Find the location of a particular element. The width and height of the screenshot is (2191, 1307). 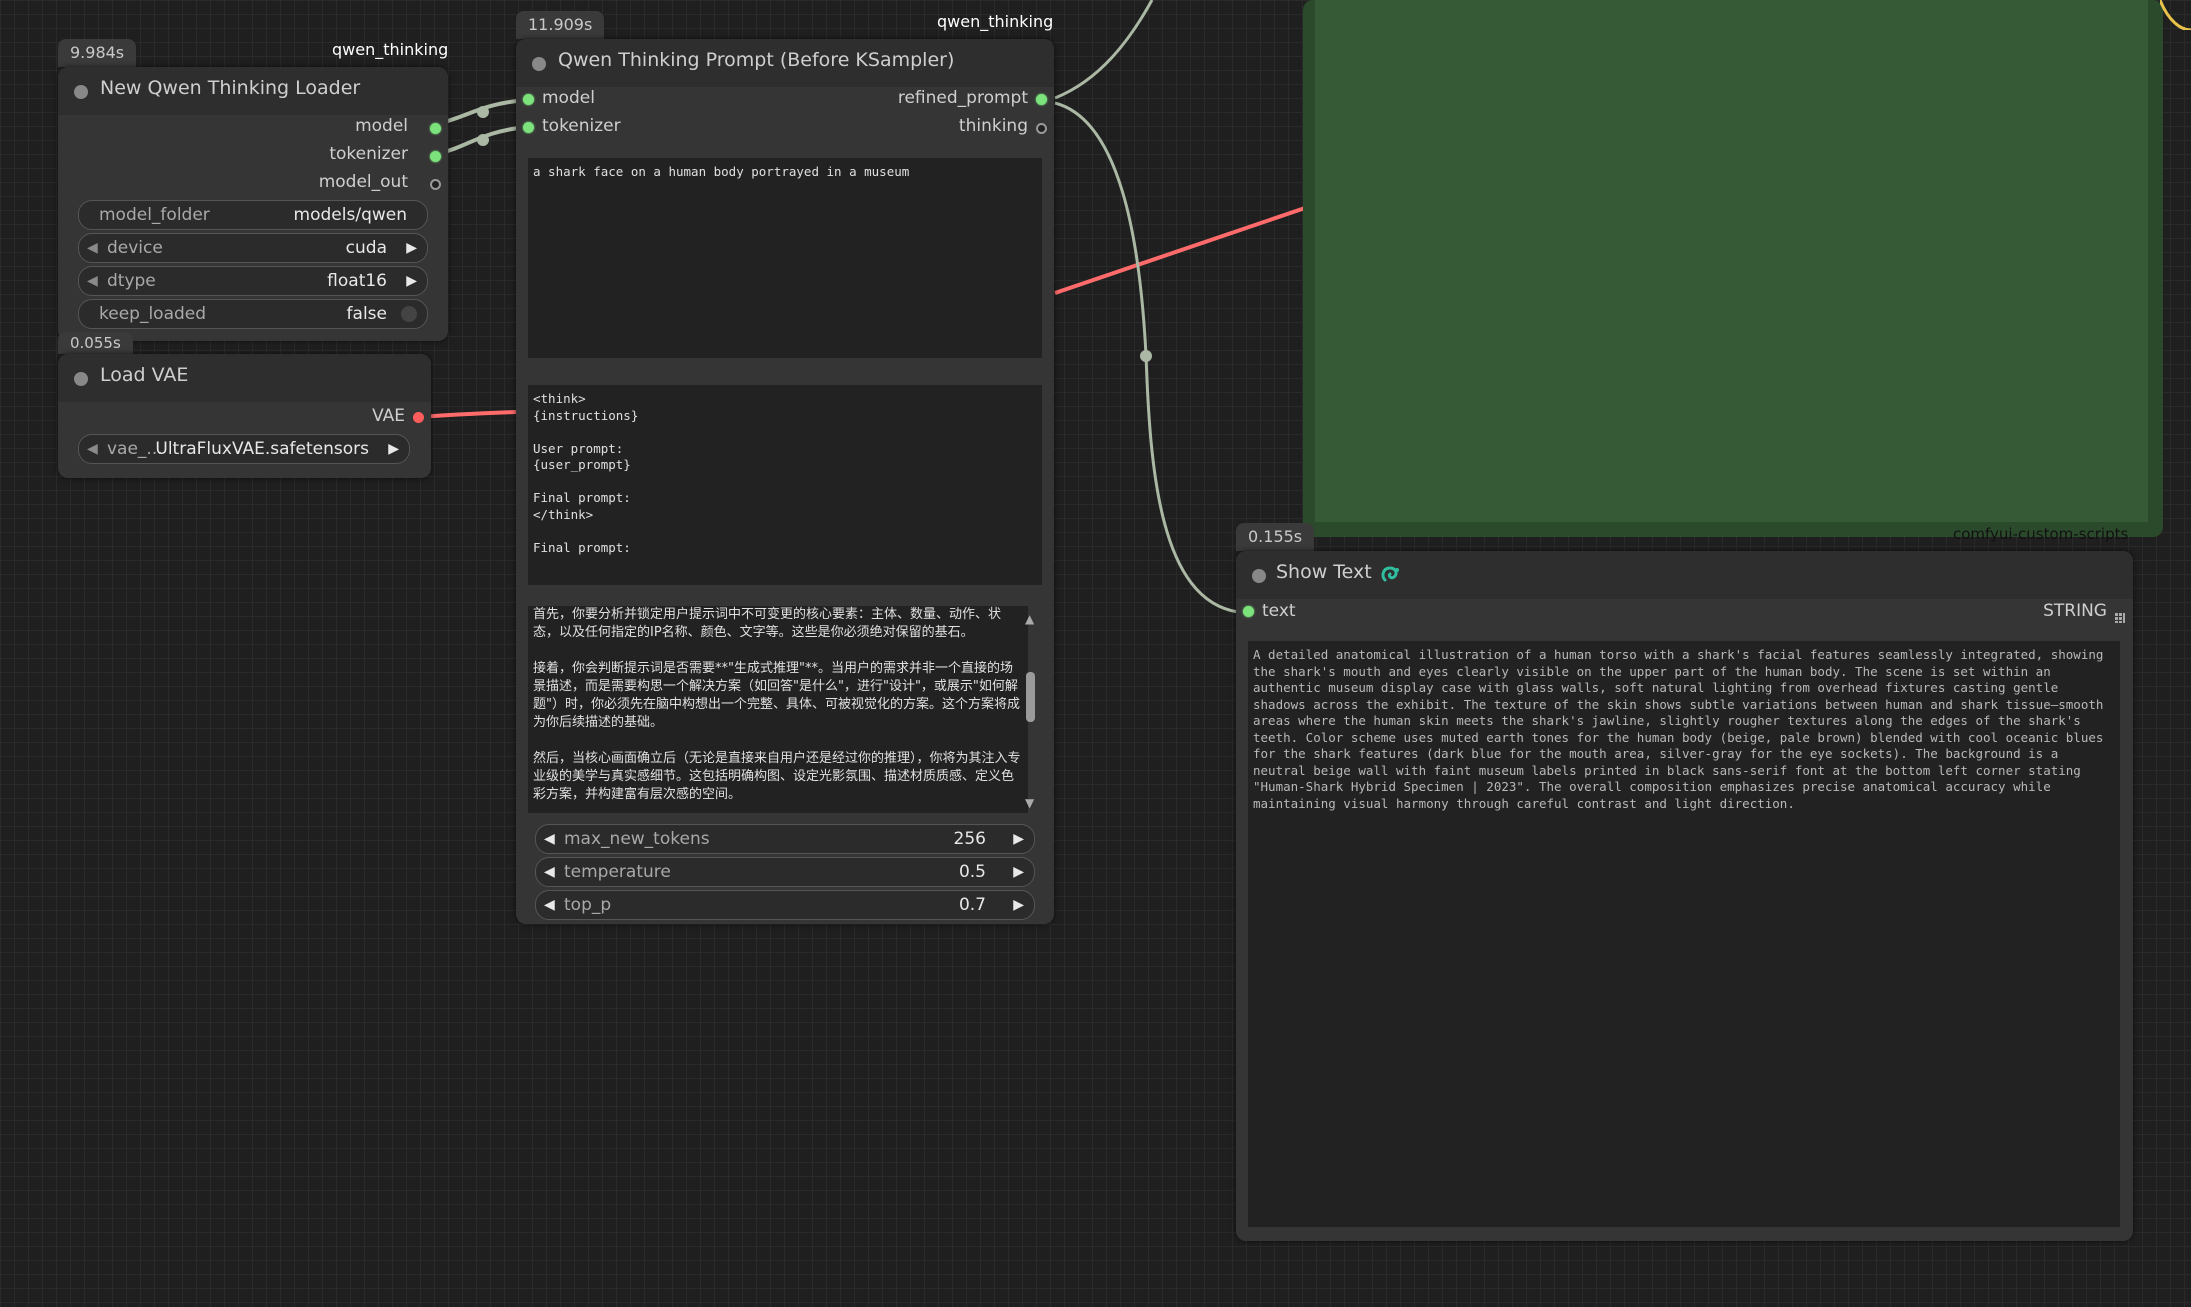

output-label-refined-prompt: refined_prompt is located at coordinates (962, 98).